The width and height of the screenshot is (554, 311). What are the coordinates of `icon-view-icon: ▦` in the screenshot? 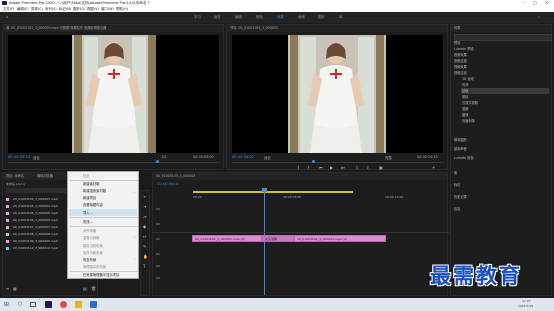 It's located at (15, 289).